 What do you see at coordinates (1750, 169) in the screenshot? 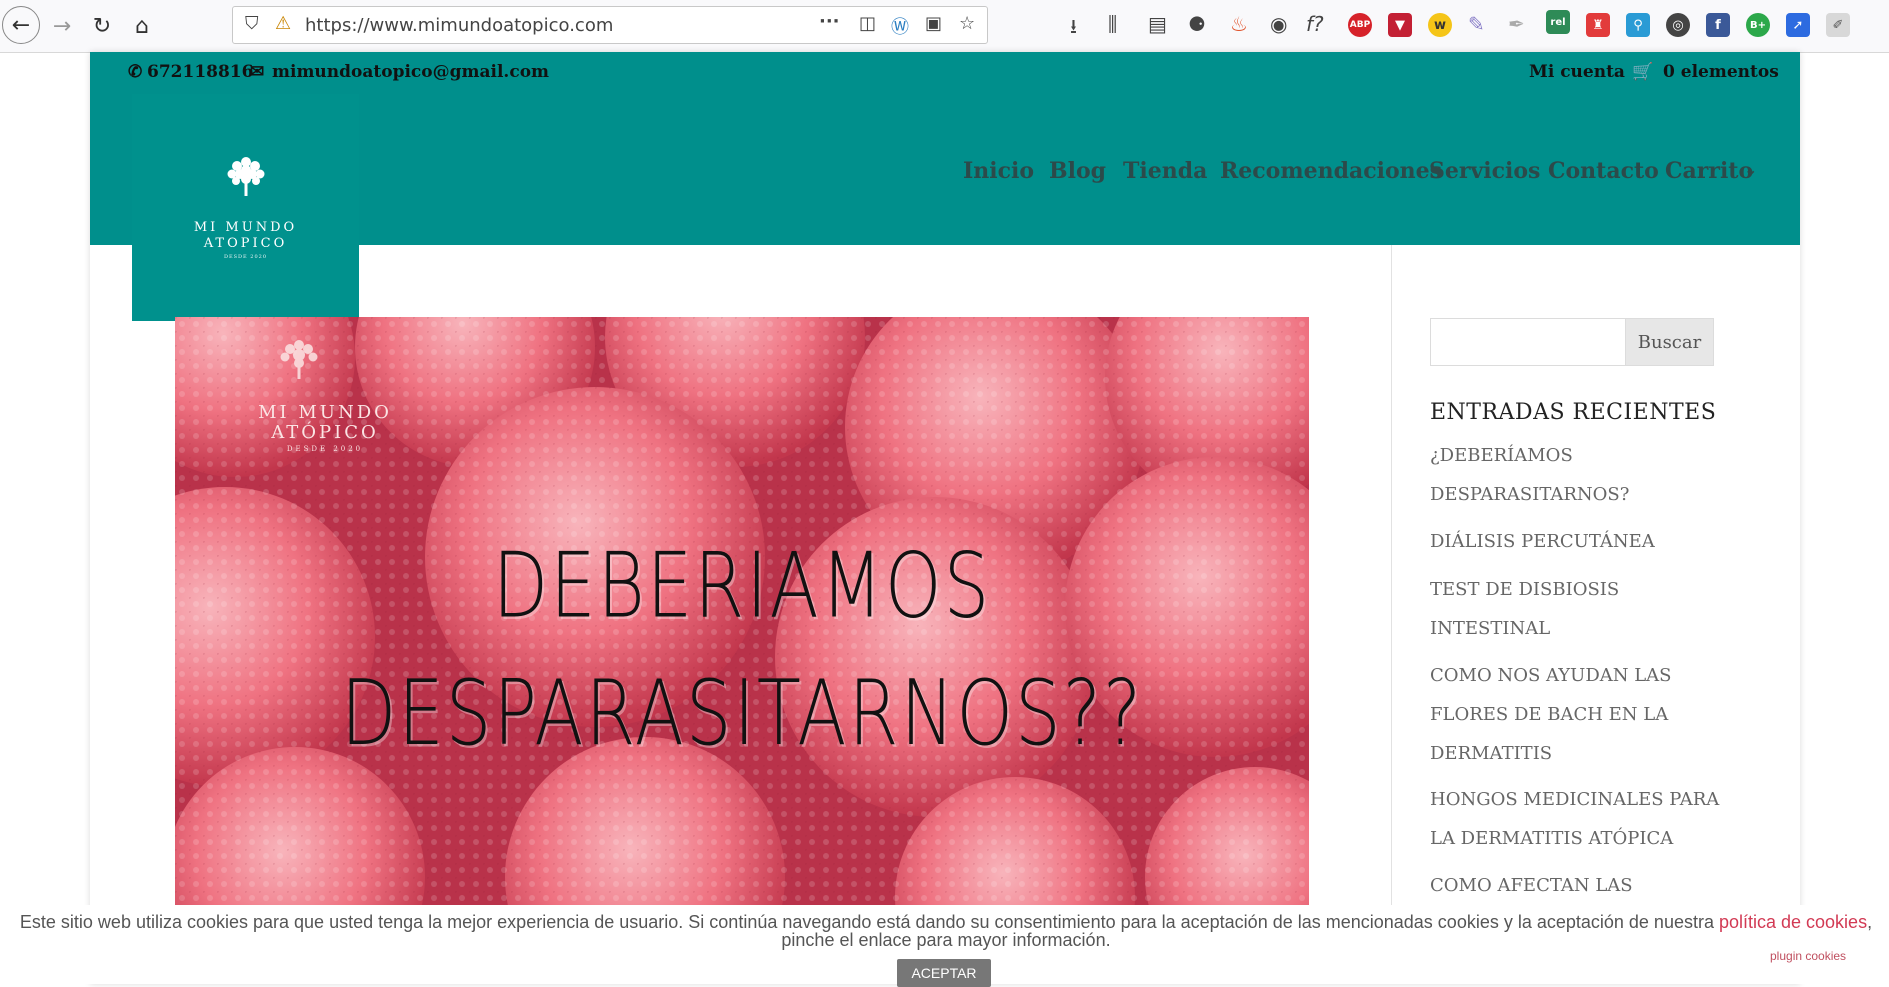
I see `chevron-down-icon: ⌄` at bounding box center [1750, 169].